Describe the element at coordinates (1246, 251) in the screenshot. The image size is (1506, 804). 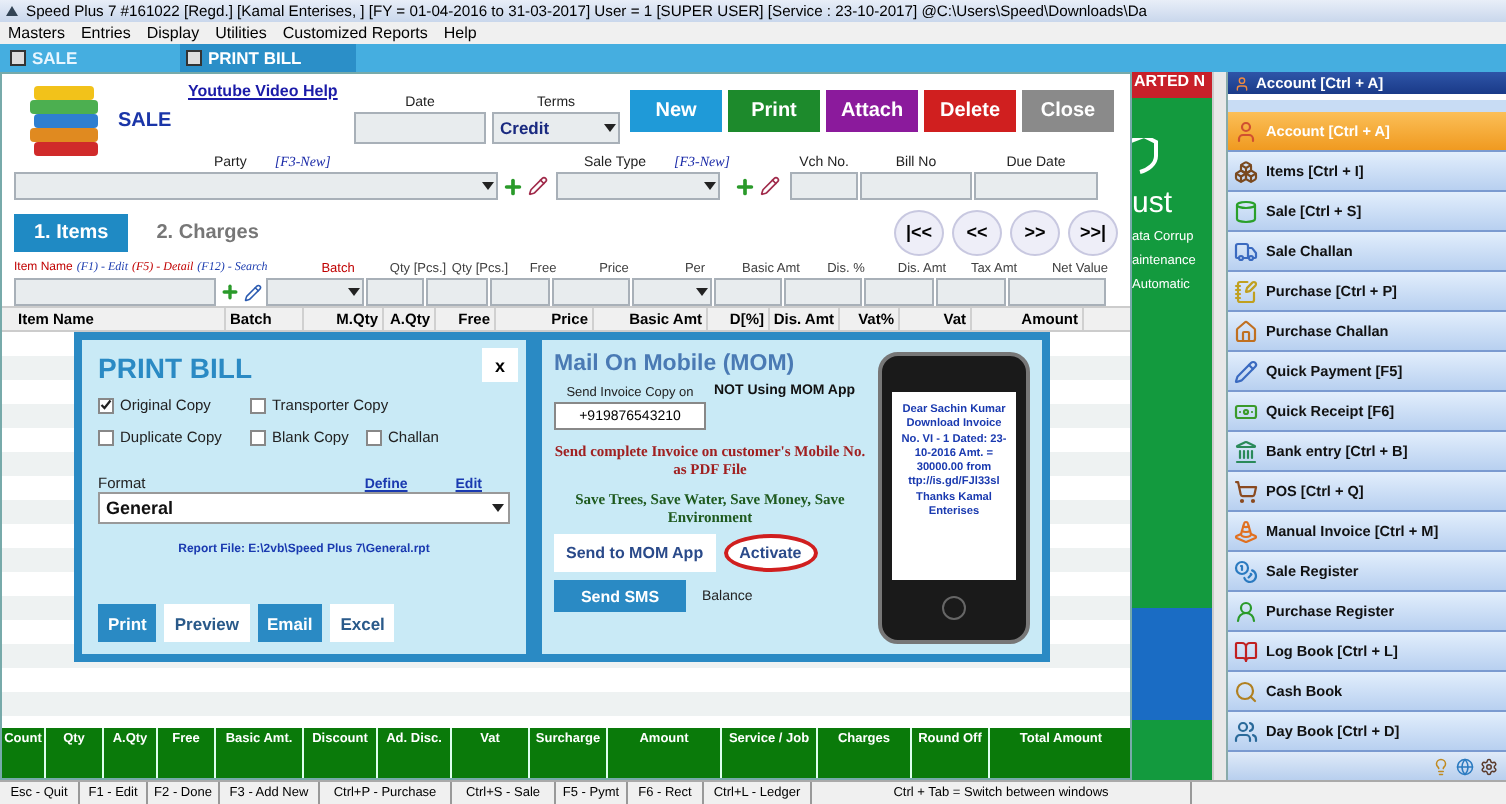
I see `truck-icon` at that location.